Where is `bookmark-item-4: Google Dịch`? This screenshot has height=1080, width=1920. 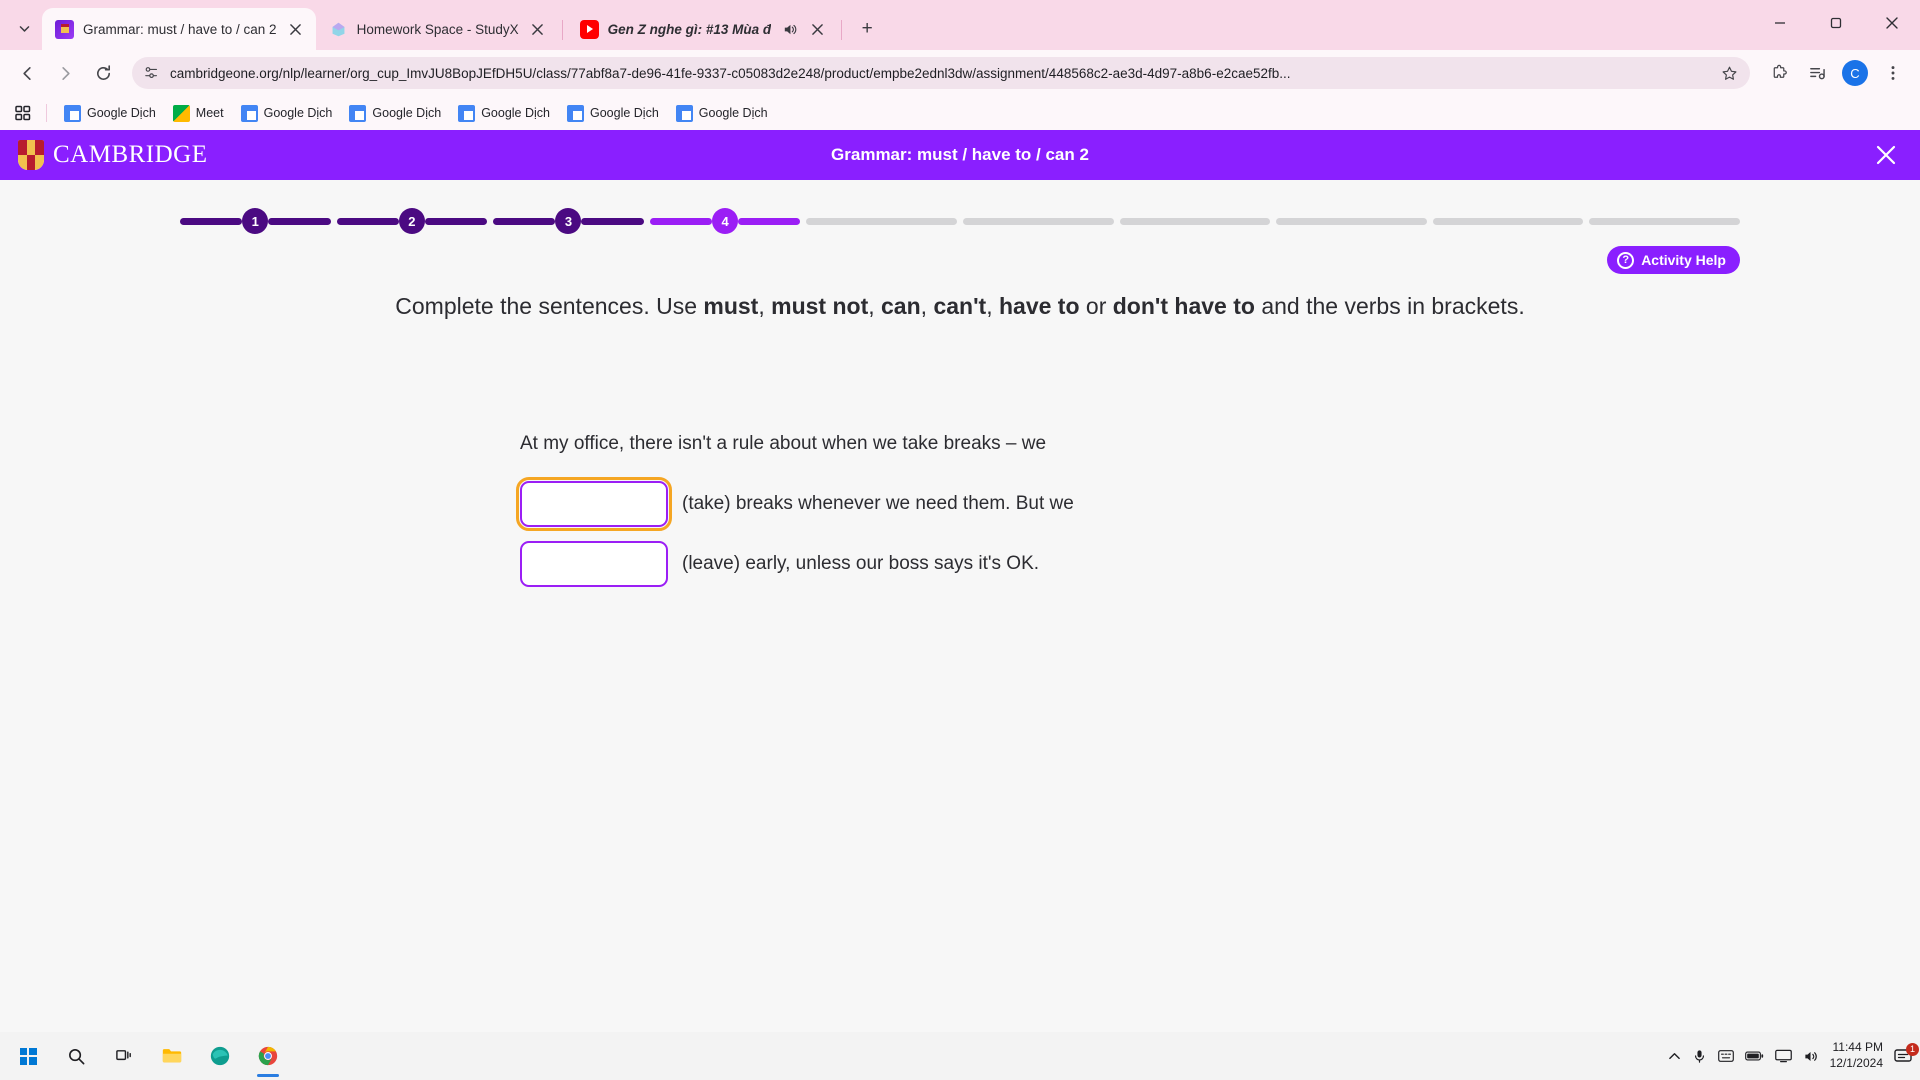
bookmark-item-4: Google Dịch is located at coordinates (504, 113).